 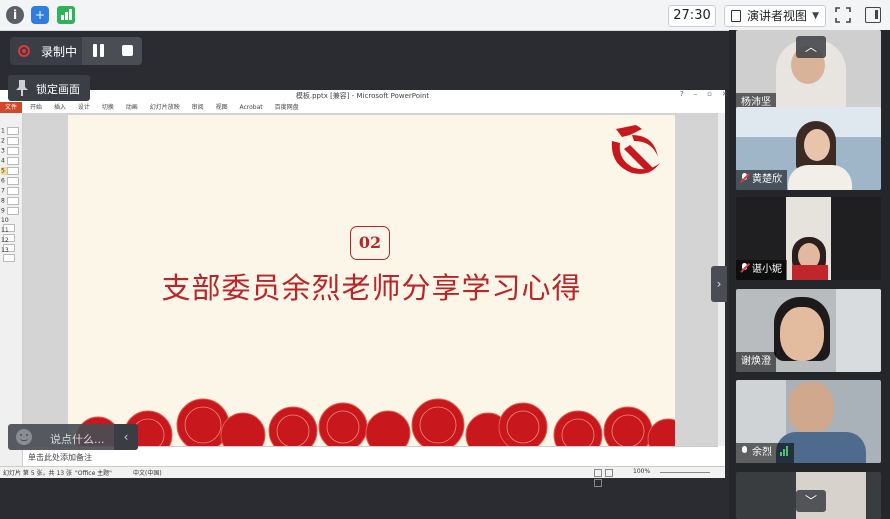 What do you see at coordinates (784, 453) in the screenshot?
I see `volume-level-icon` at bounding box center [784, 453].